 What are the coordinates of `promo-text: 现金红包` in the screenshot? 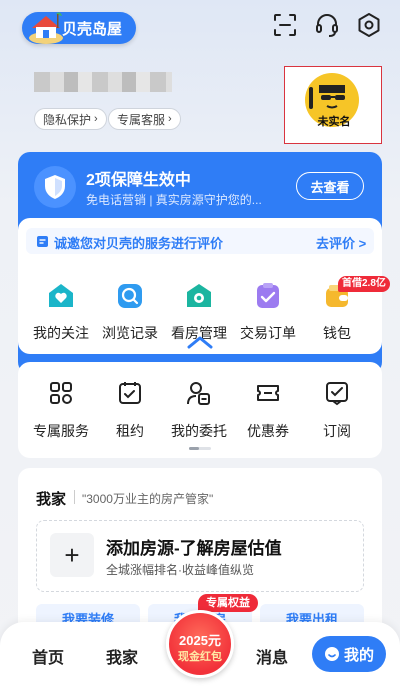 It's located at (200, 657).